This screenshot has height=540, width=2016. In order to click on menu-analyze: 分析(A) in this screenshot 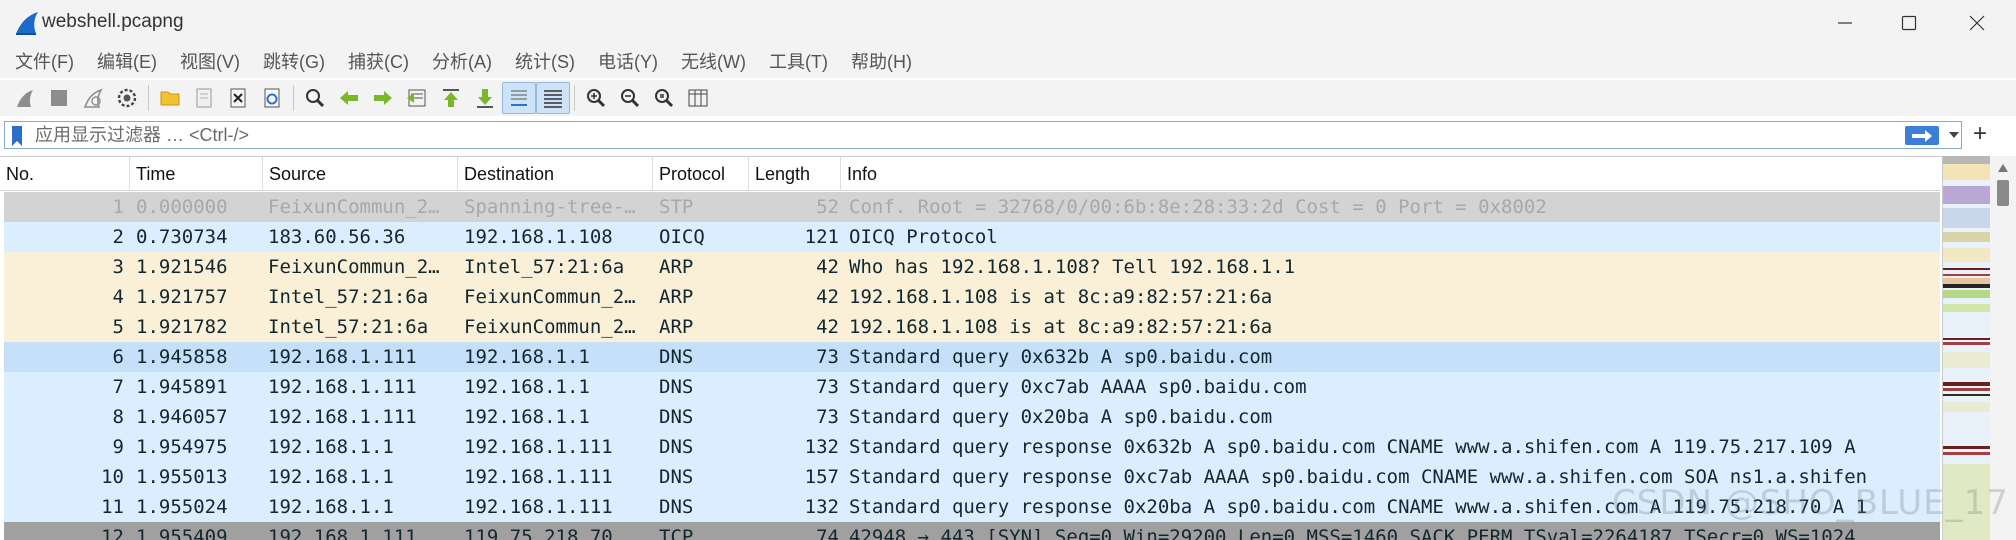, I will do `click(462, 62)`.